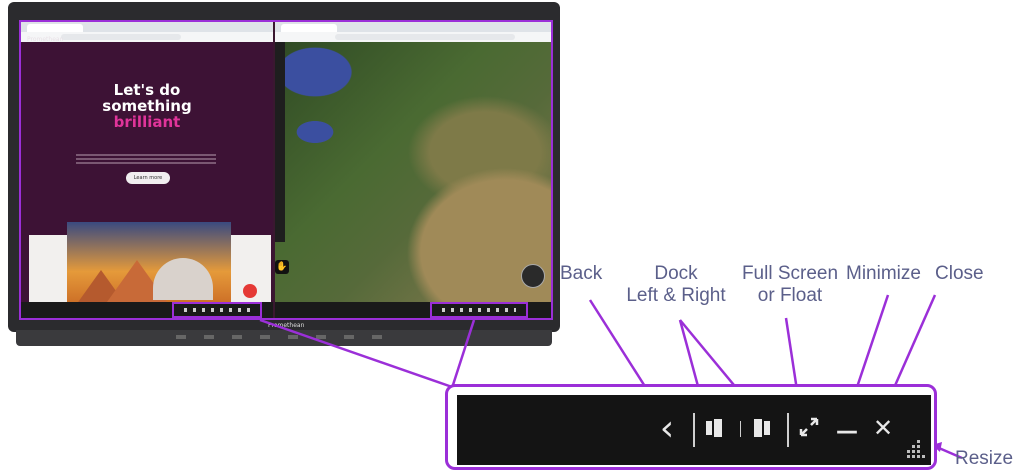 The width and height of the screenshot is (1018, 473). What do you see at coordinates (790, 273) in the screenshot?
I see `label-fullscreen-line1: Full Screen` at bounding box center [790, 273].